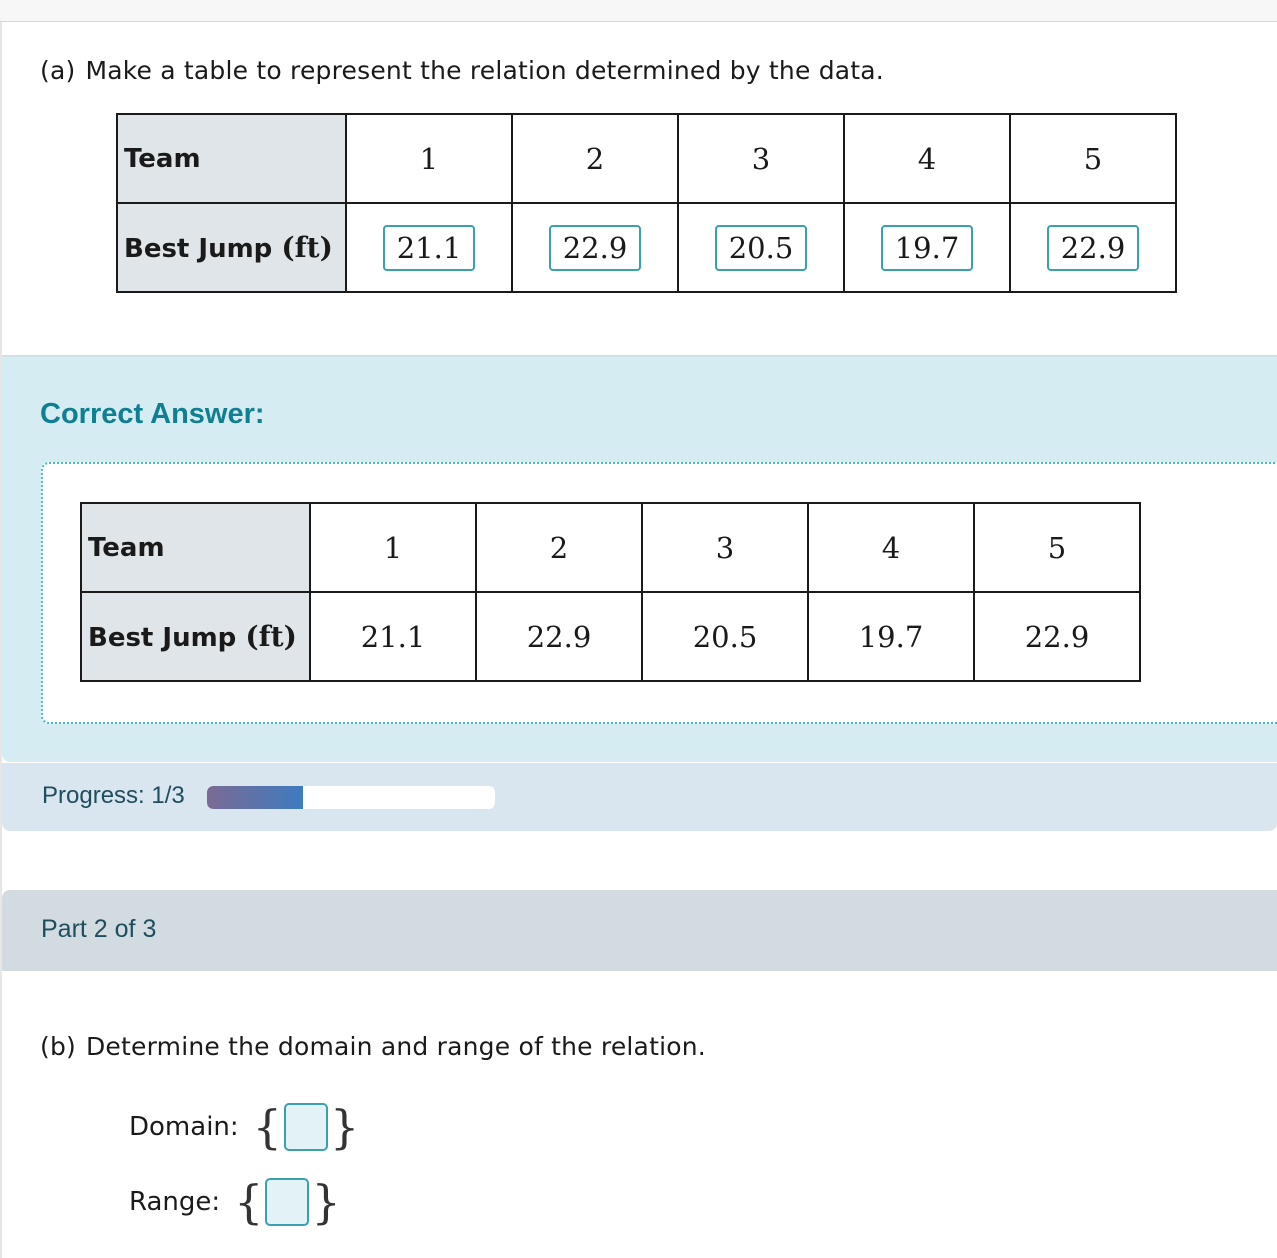  I want to click on part-header-panel, so click(639, 930).